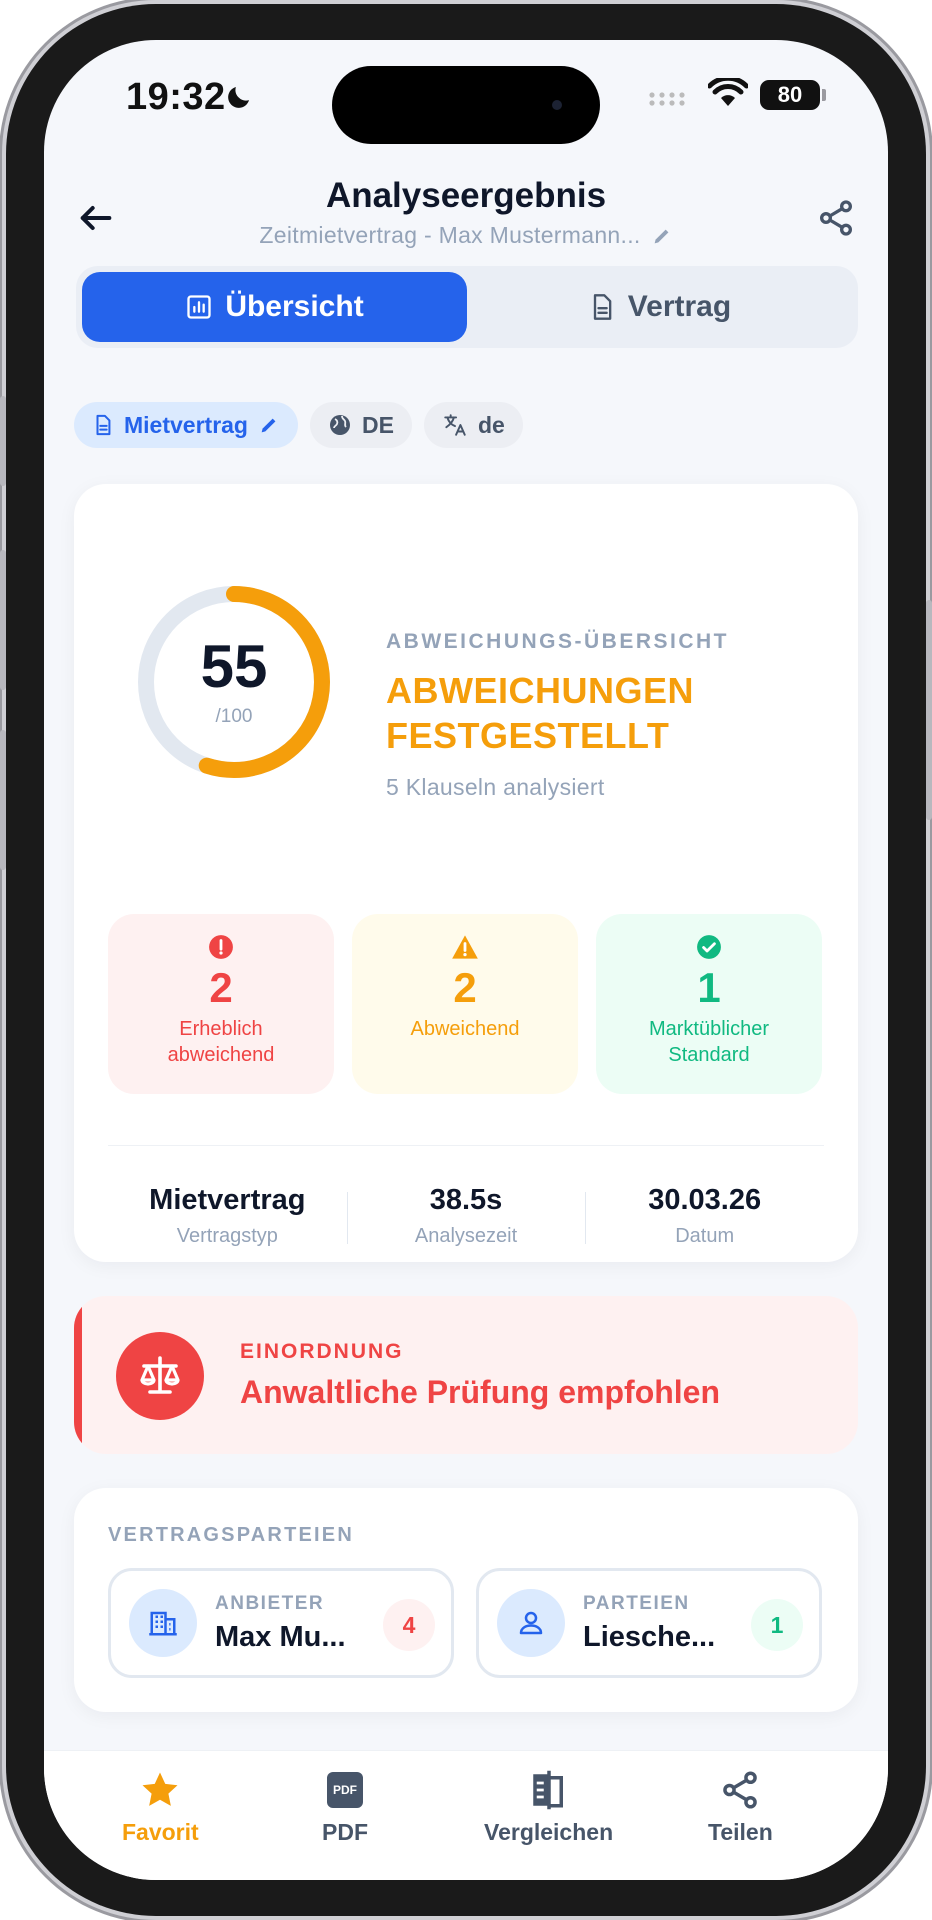  I want to click on page-title: Analyseergebnis, so click(466, 195).